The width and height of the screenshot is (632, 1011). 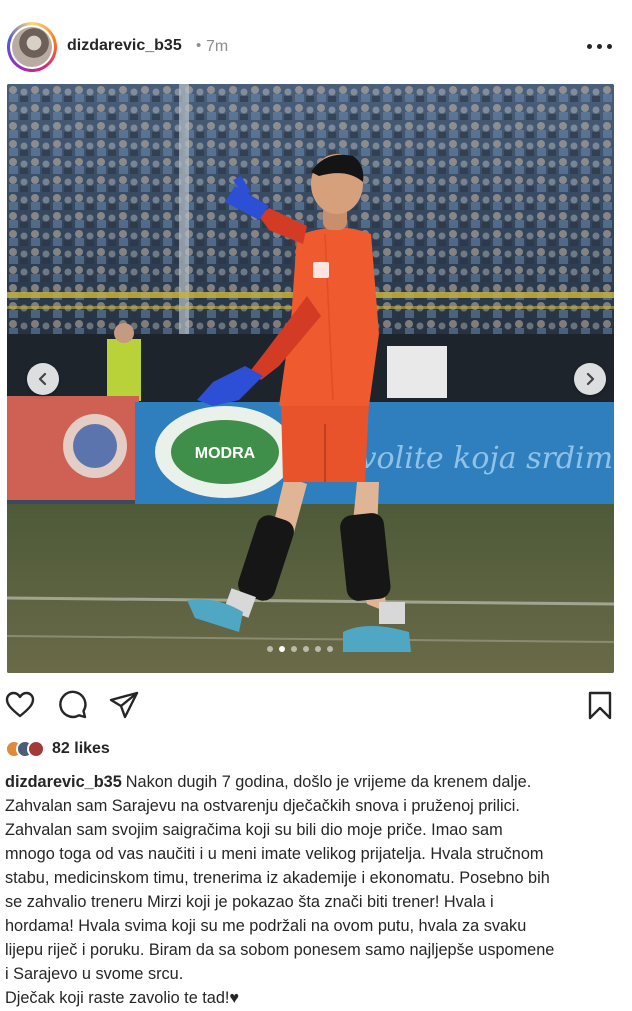 What do you see at coordinates (600, 46) in the screenshot?
I see `more-options-icon` at bounding box center [600, 46].